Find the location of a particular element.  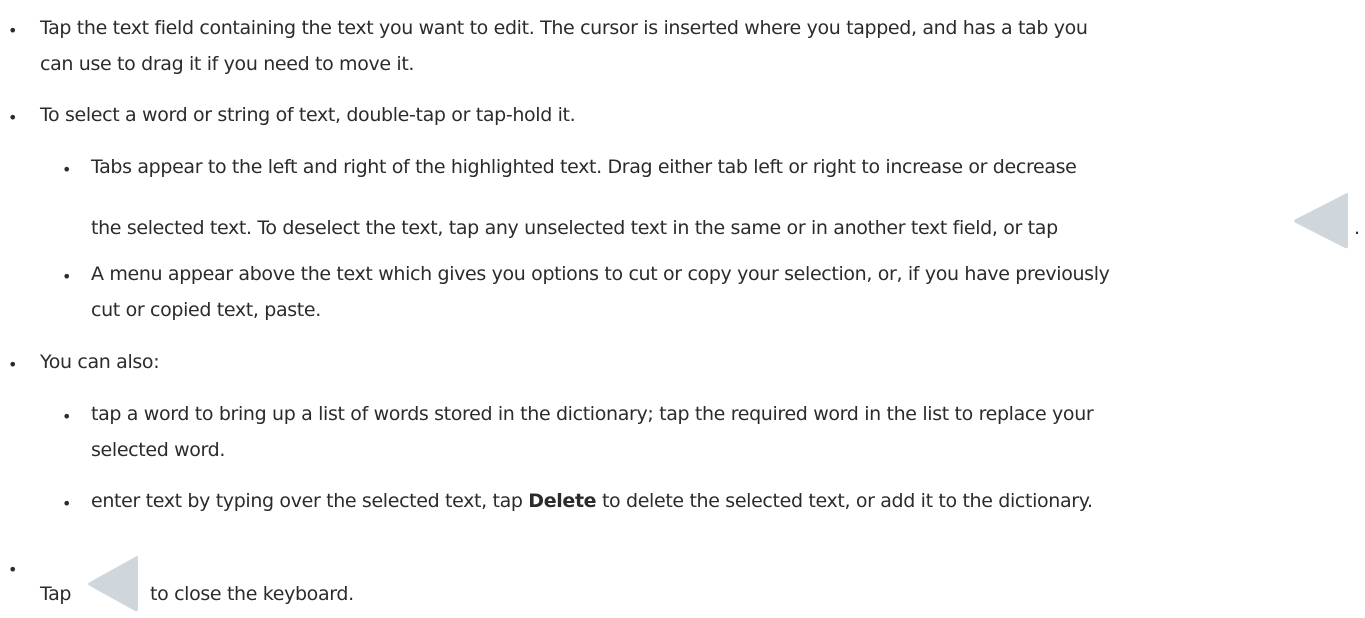

item-4-post: to close the keyboard. is located at coordinates (252, 594).